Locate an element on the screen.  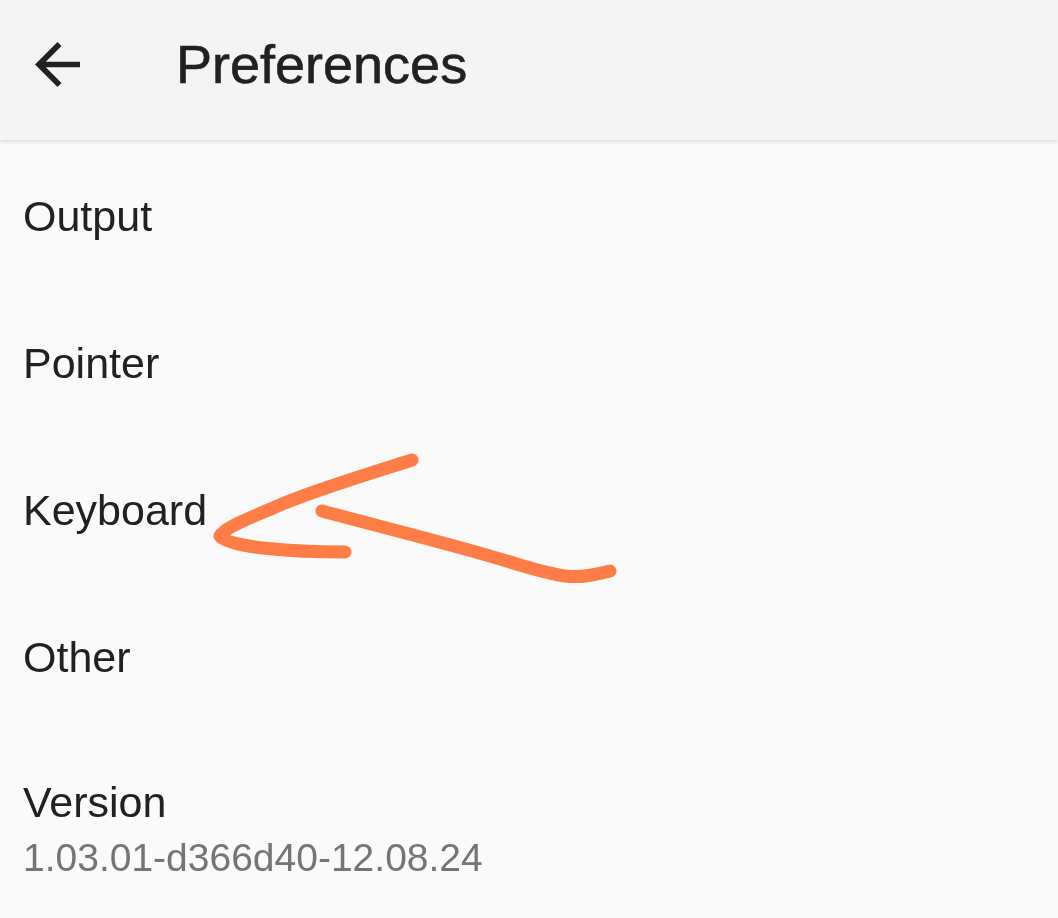
preference-item: Pointer is located at coordinates (91, 363).